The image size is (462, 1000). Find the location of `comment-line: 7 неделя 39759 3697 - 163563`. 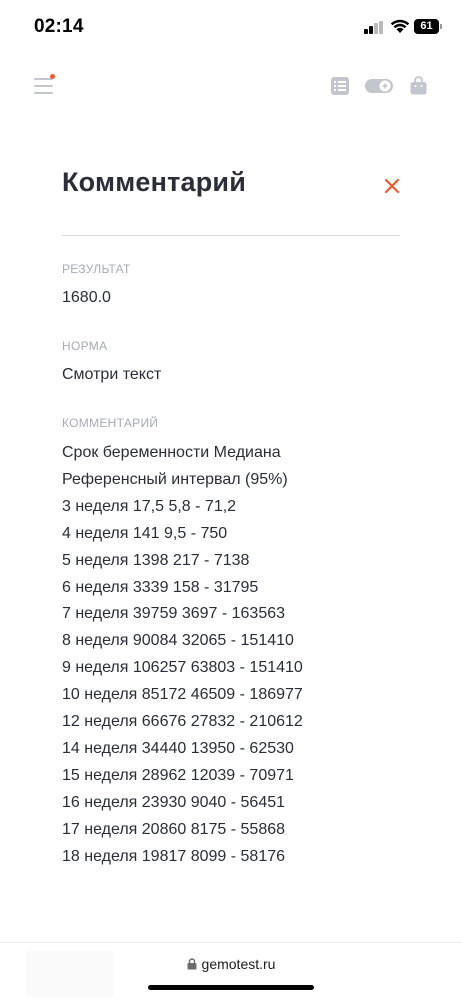

comment-line: 7 неделя 39759 3697 - 163563 is located at coordinates (174, 614).